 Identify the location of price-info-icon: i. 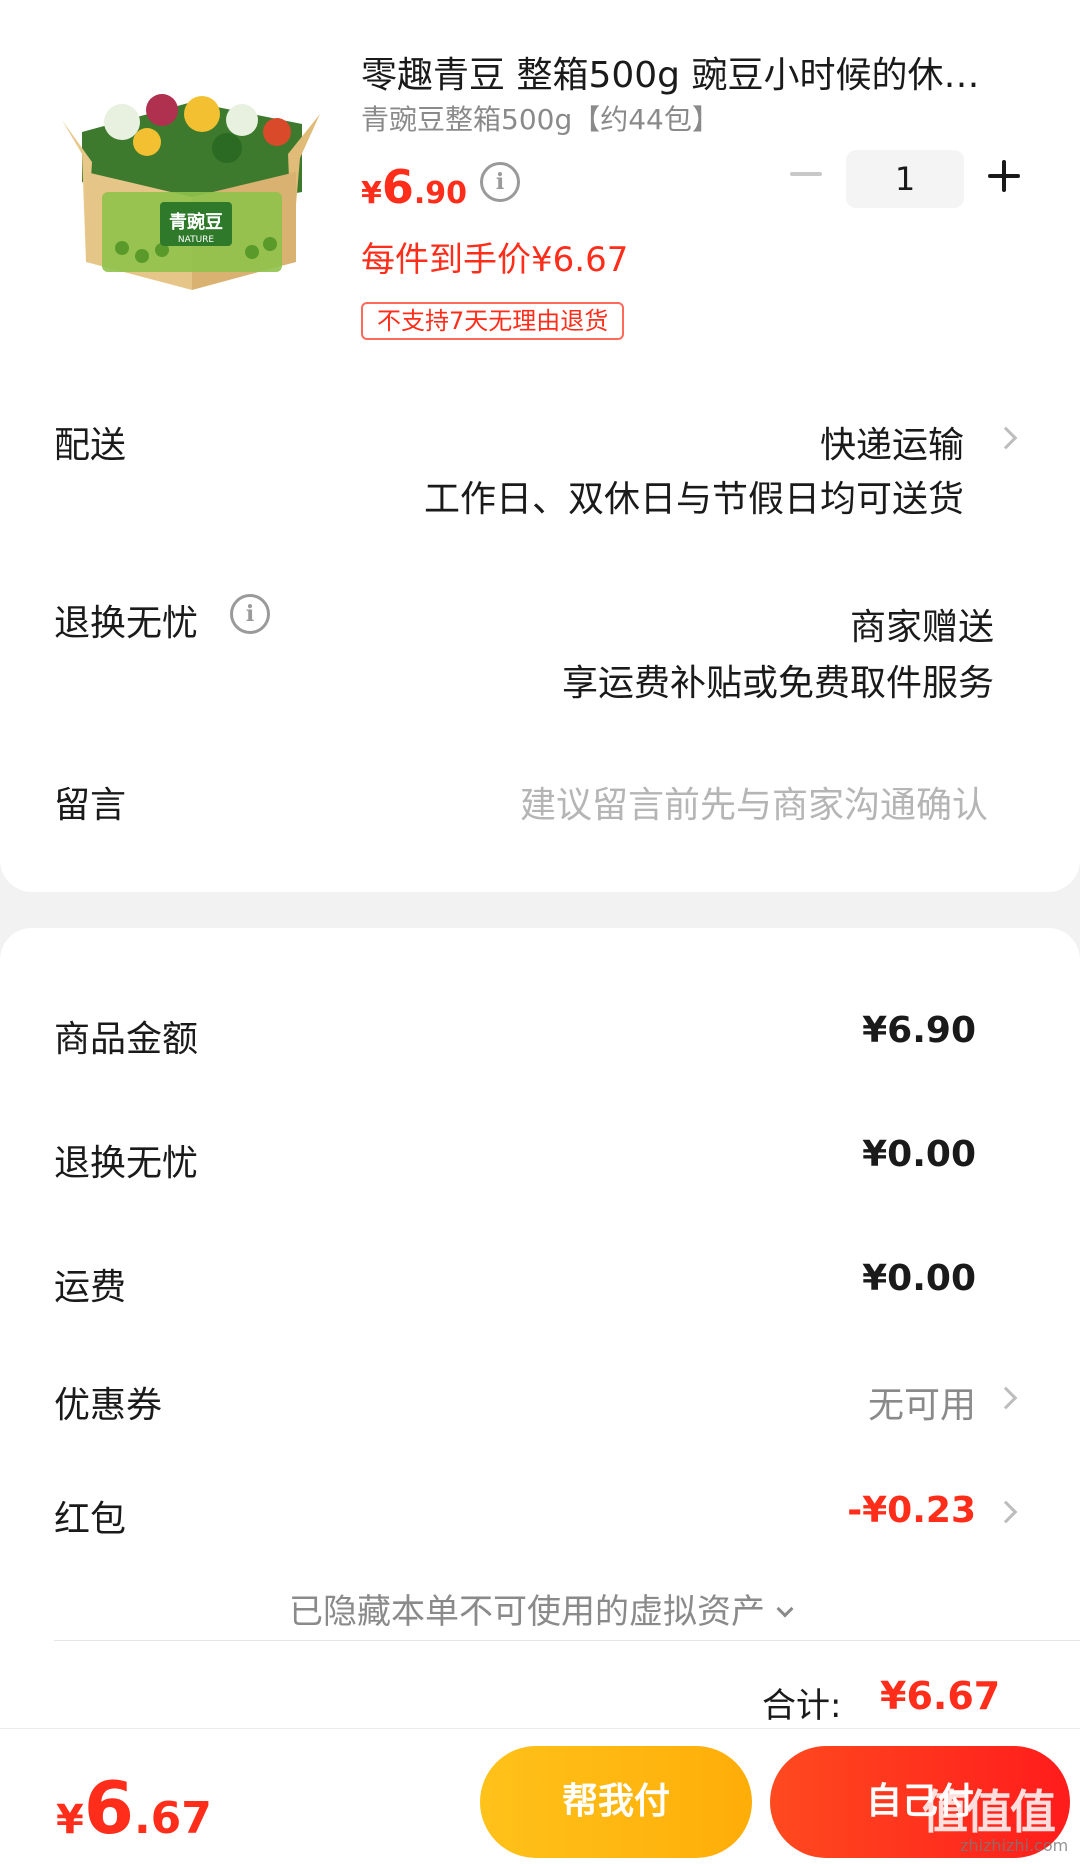
(500, 182).